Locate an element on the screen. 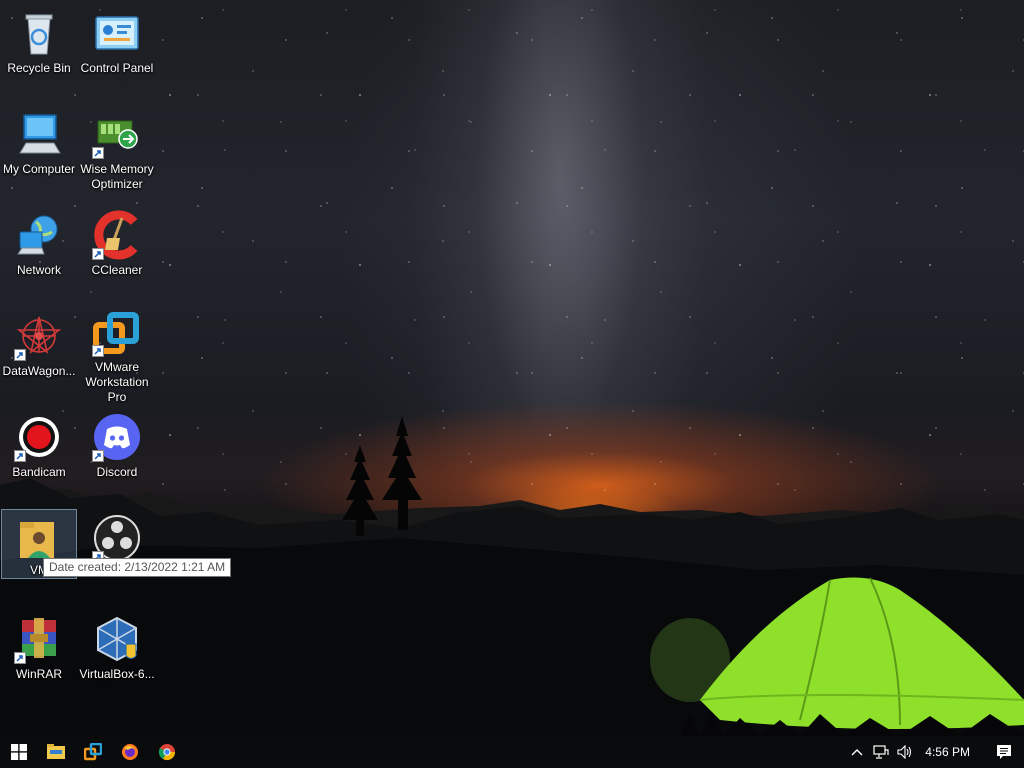  desktop-icon-recycle-bin: Recycle Bin is located at coordinates (39, 53).